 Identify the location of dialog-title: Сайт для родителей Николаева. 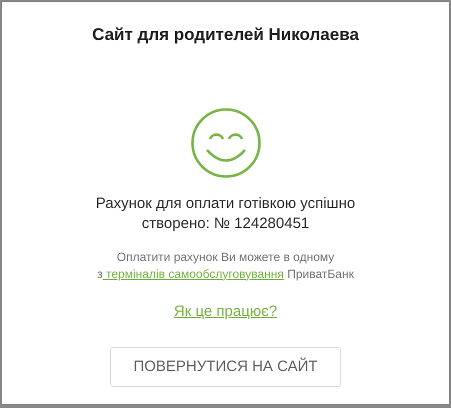
(225, 35).